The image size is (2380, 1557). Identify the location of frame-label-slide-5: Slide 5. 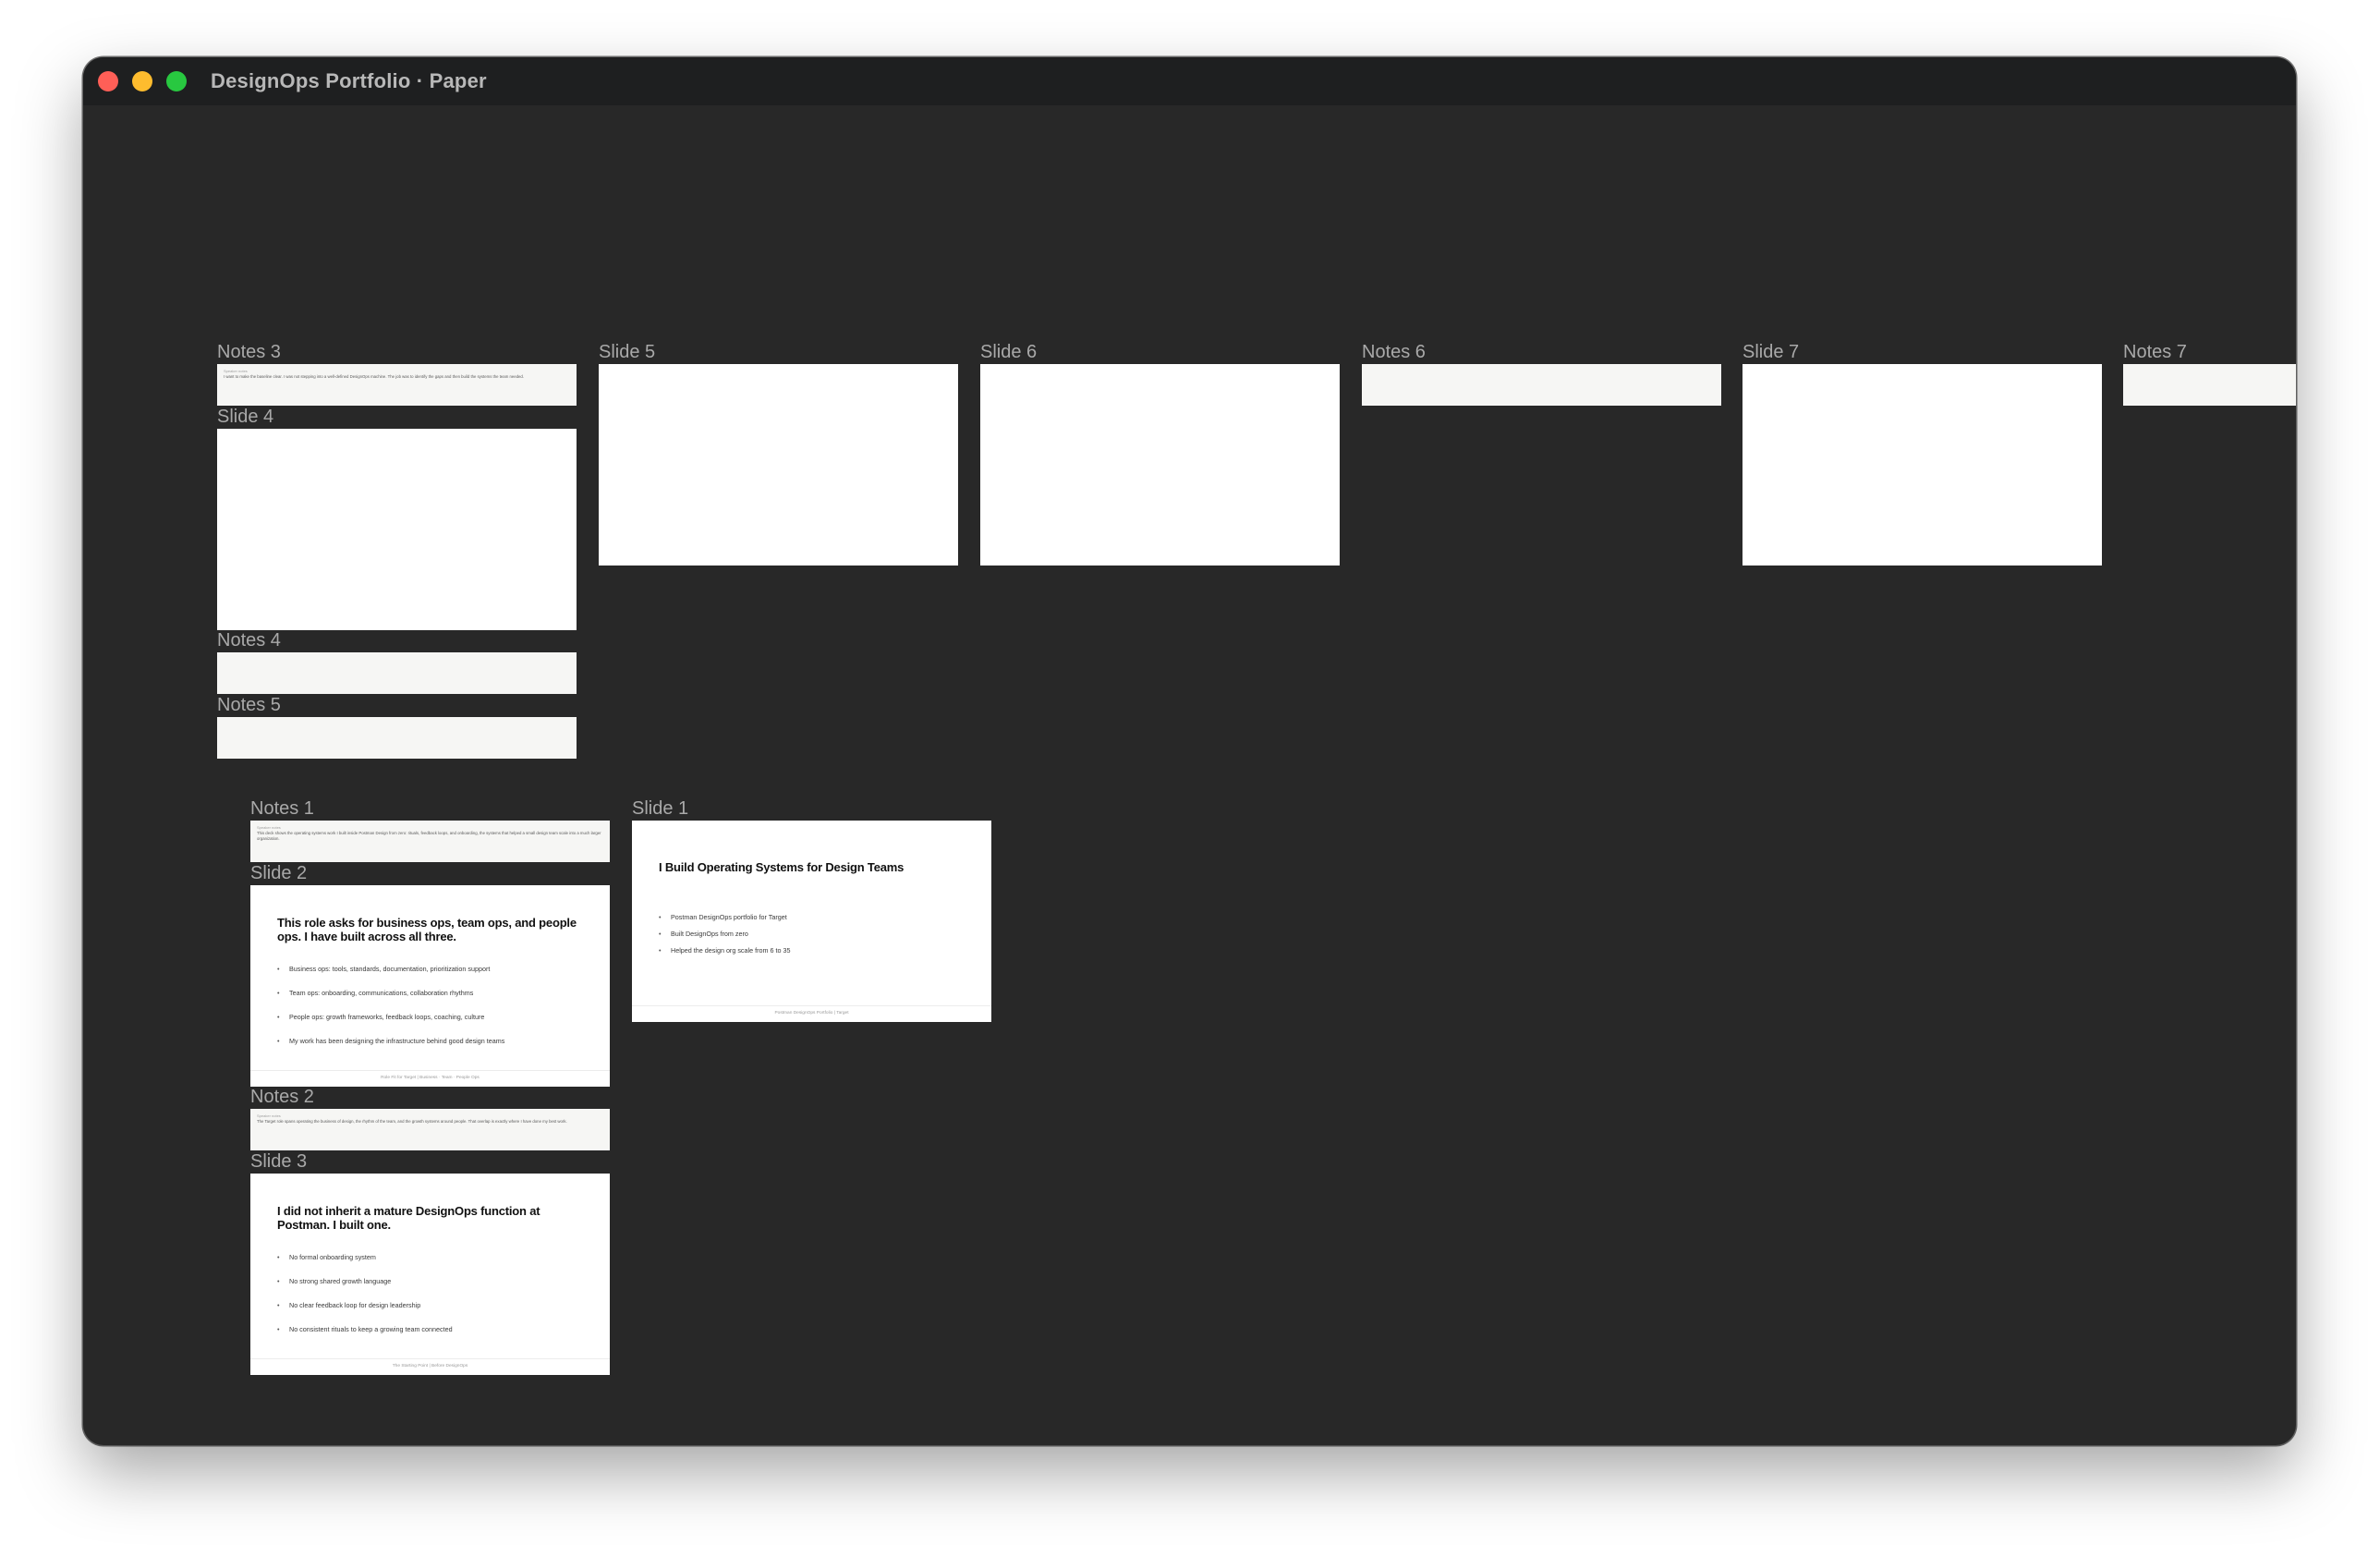
(627, 352).